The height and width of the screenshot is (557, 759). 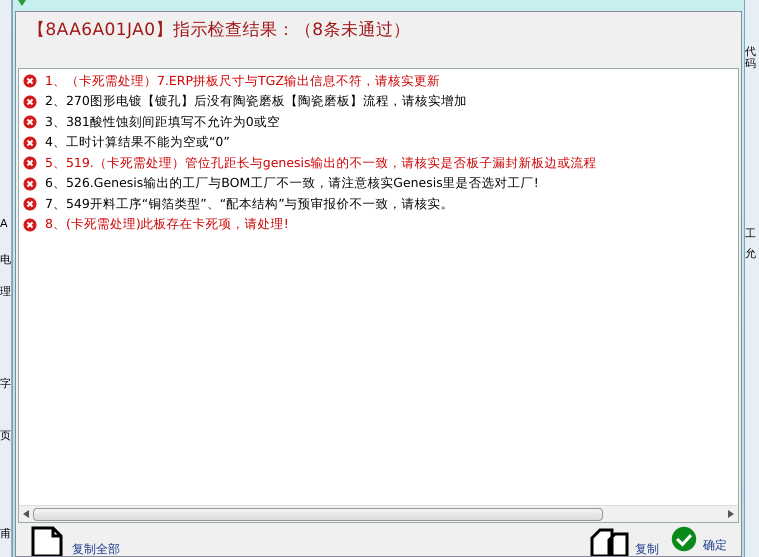 I want to click on background-text: A, so click(x=4, y=224).